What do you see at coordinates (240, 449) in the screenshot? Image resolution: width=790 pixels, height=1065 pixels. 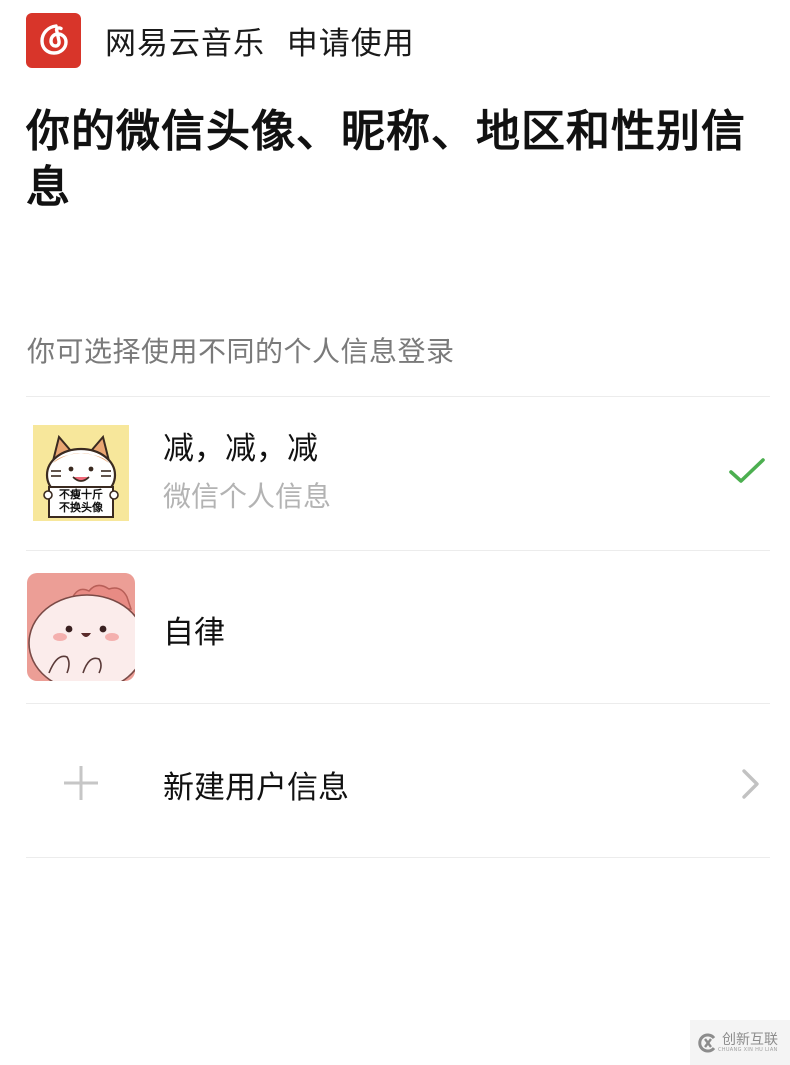 I see `profile-name: 减，减，减` at bounding box center [240, 449].